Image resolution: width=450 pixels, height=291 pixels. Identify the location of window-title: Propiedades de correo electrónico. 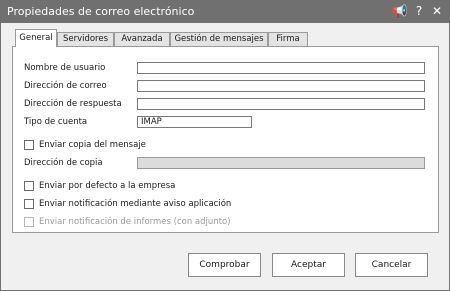
(101, 11).